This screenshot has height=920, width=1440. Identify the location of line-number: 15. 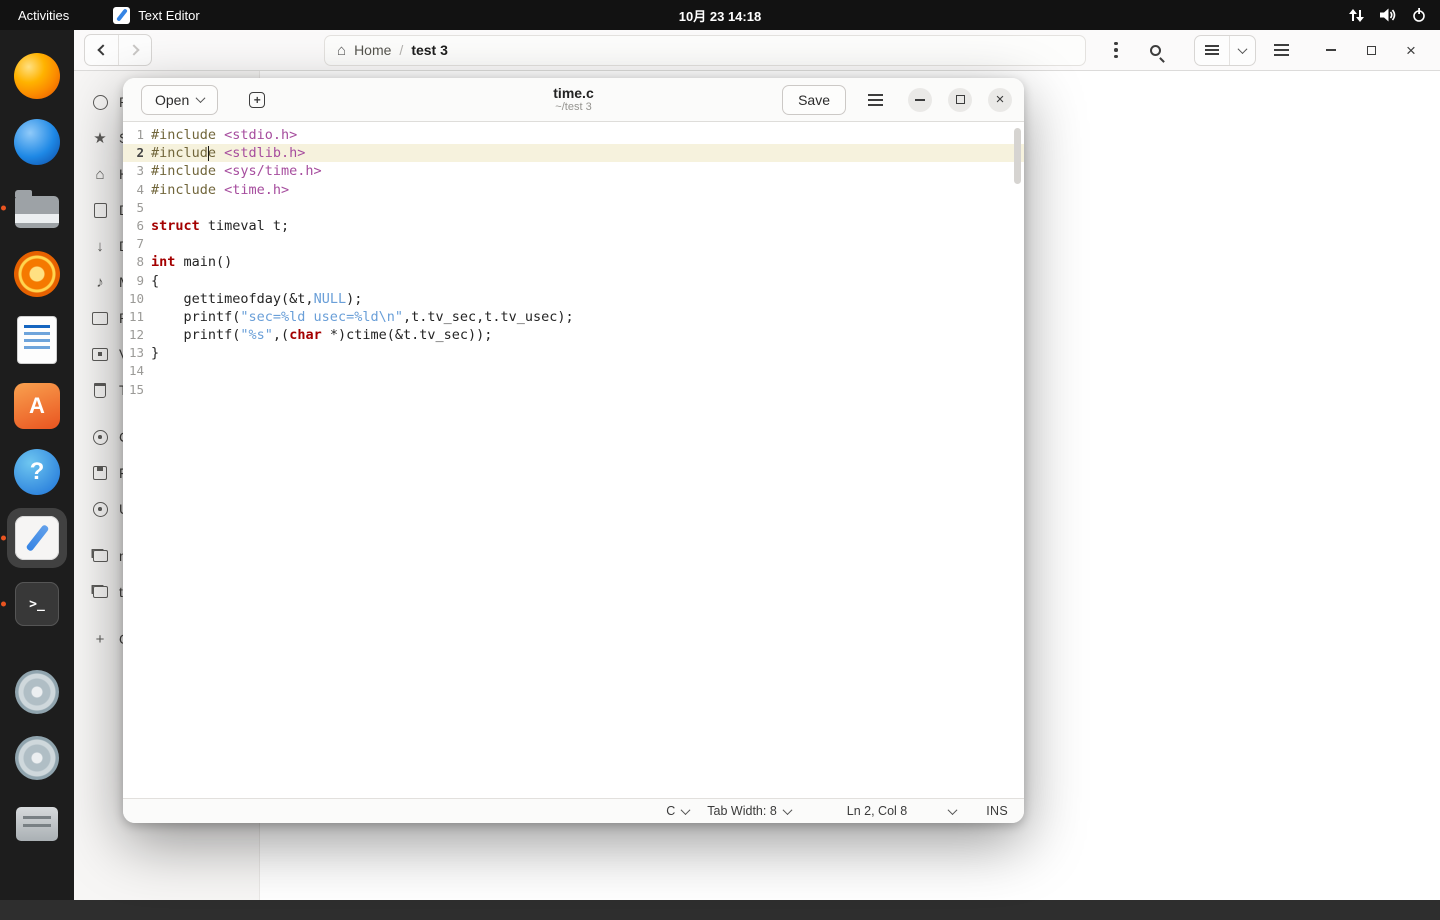
(136, 389).